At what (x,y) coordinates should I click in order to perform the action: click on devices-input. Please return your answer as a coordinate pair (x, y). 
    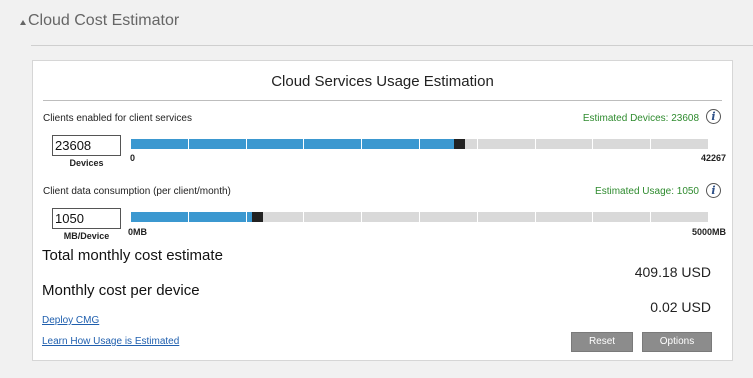
    Looking at the image, I should click on (86, 145).